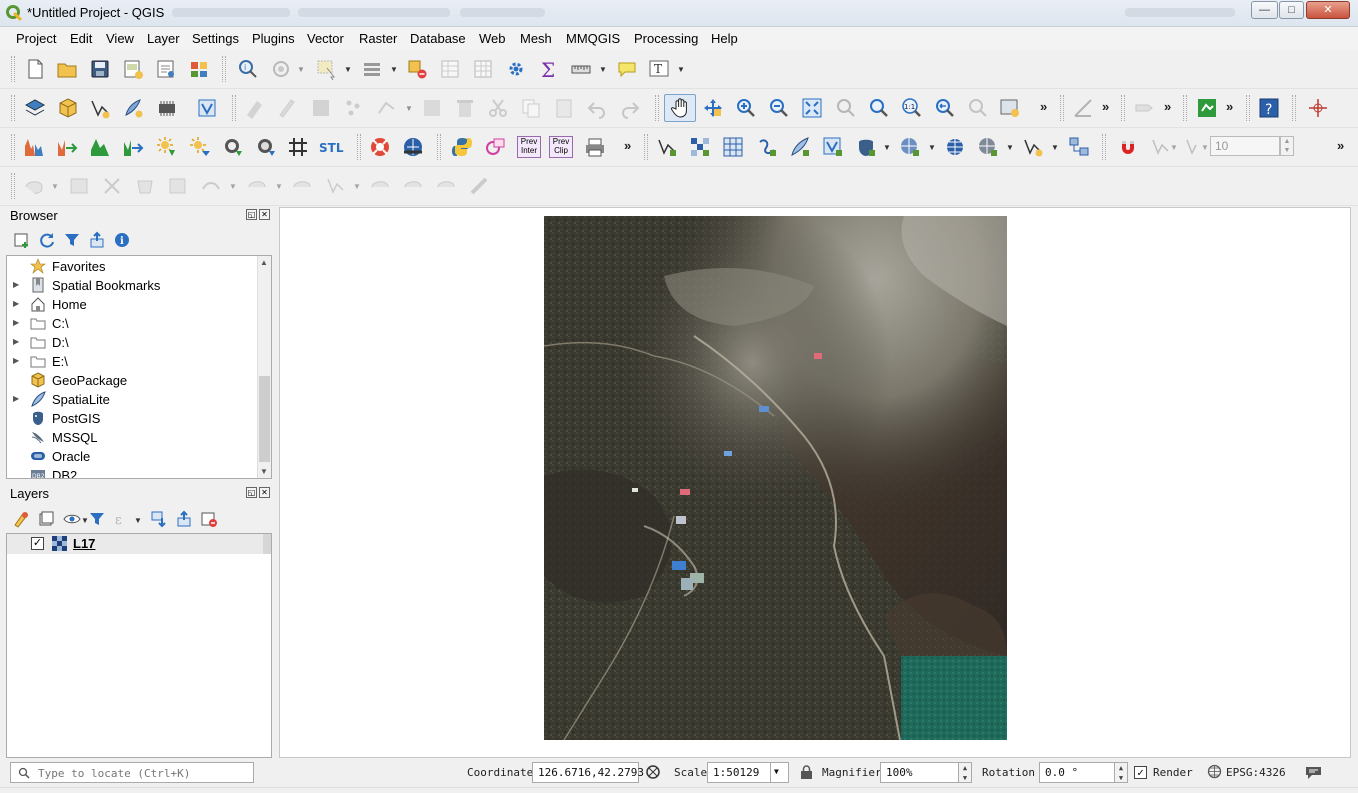 The width and height of the screenshot is (1358, 793). I want to click on minimize-button: —, so click(1264, 10).